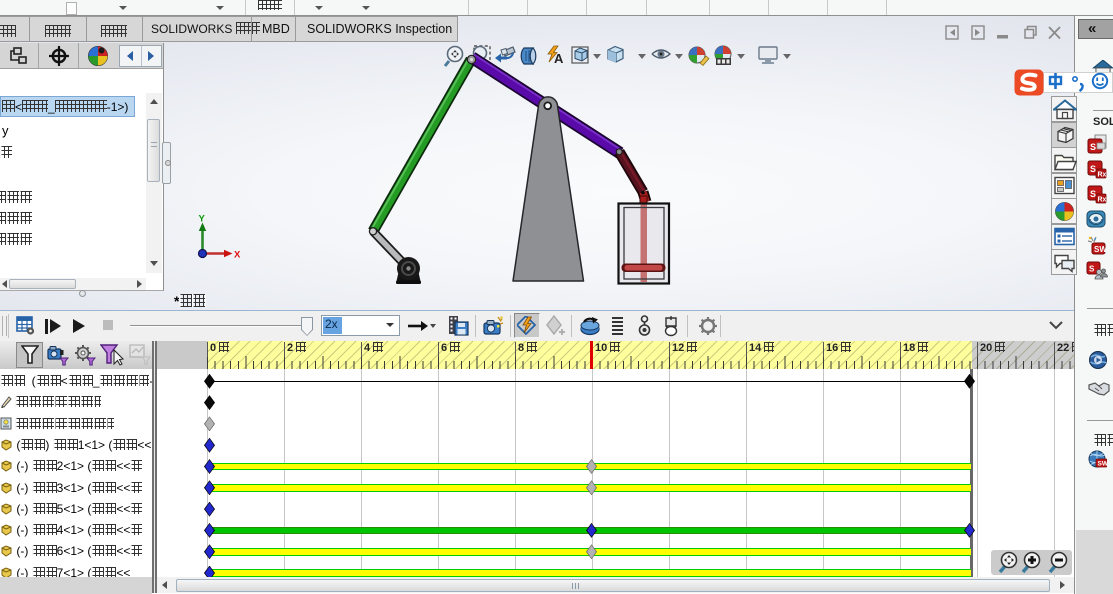 This screenshot has width=1113, height=594. What do you see at coordinates (202, 219) in the screenshot?
I see `svg-text: Y` at bounding box center [202, 219].